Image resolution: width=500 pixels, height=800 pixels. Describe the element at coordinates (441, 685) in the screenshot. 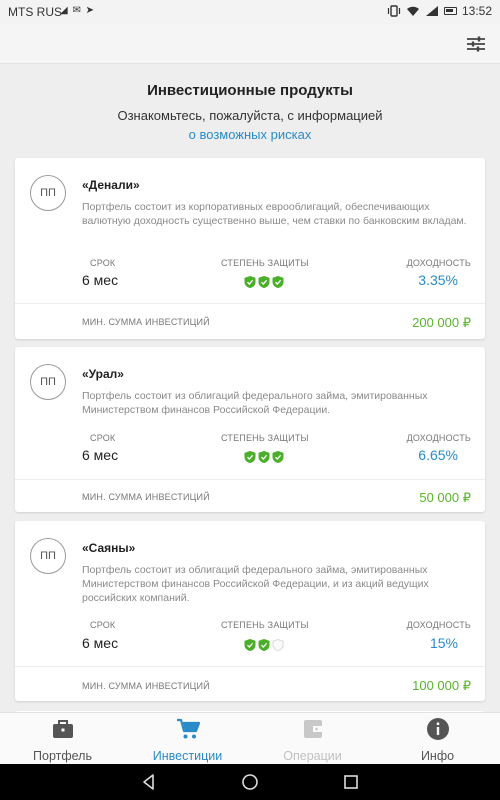

I see `min-investment-value: 100 000 ₽` at that location.